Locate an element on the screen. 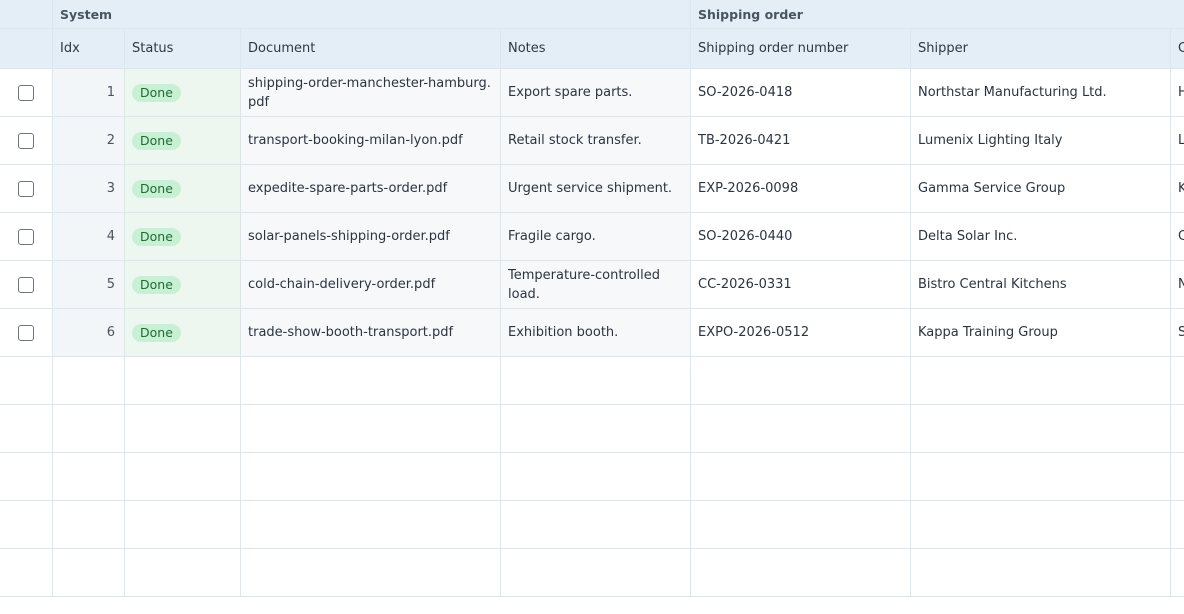 The width and height of the screenshot is (1184, 614). idx-cell: 2 is located at coordinates (89, 141).